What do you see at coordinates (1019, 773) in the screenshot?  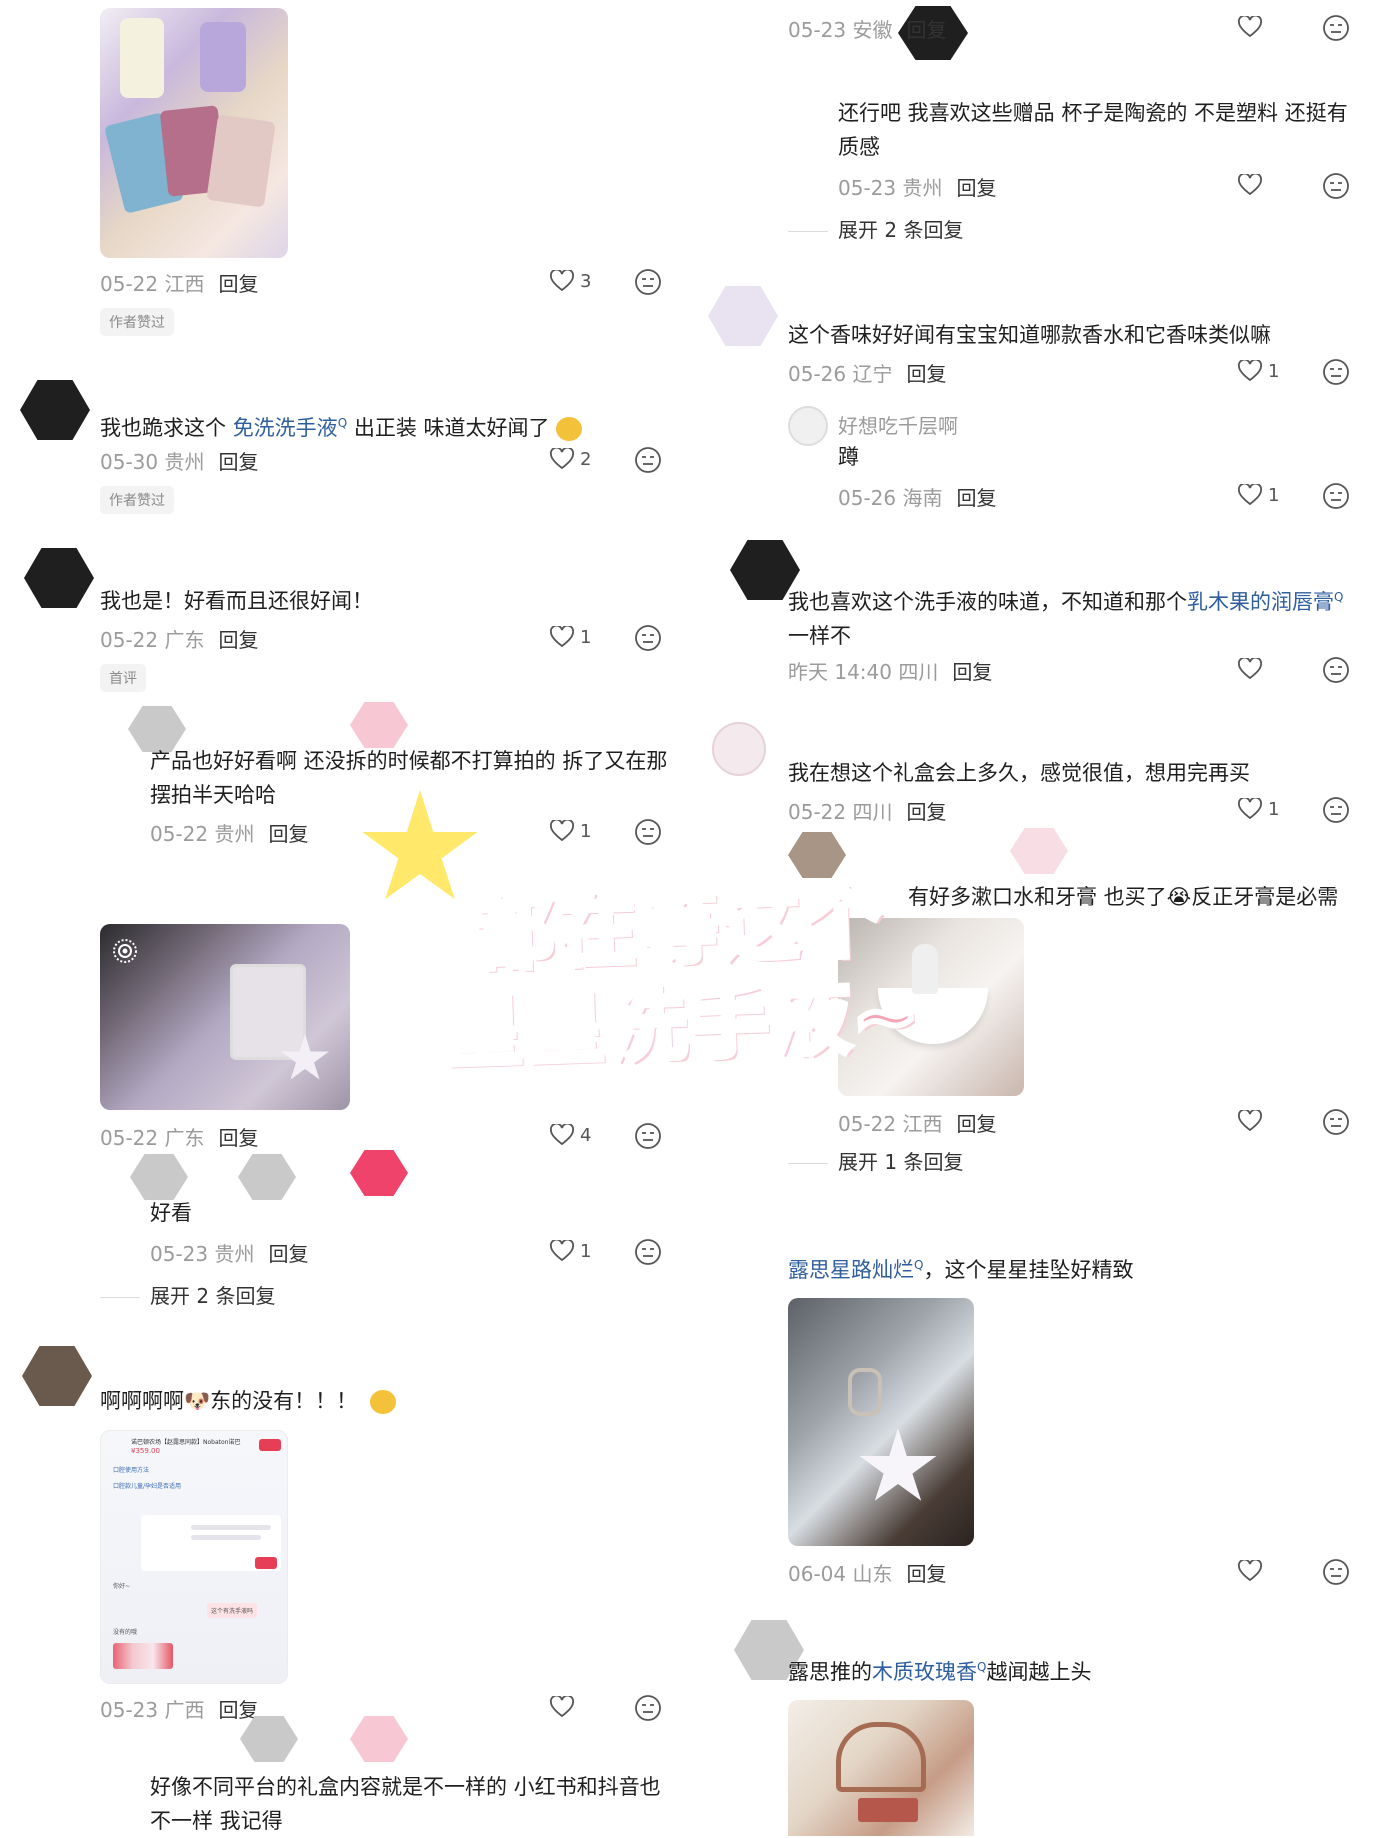 I see `comment-text: 我在想这个礼盒会上多久，感觉很值，想用完再买` at bounding box center [1019, 773].